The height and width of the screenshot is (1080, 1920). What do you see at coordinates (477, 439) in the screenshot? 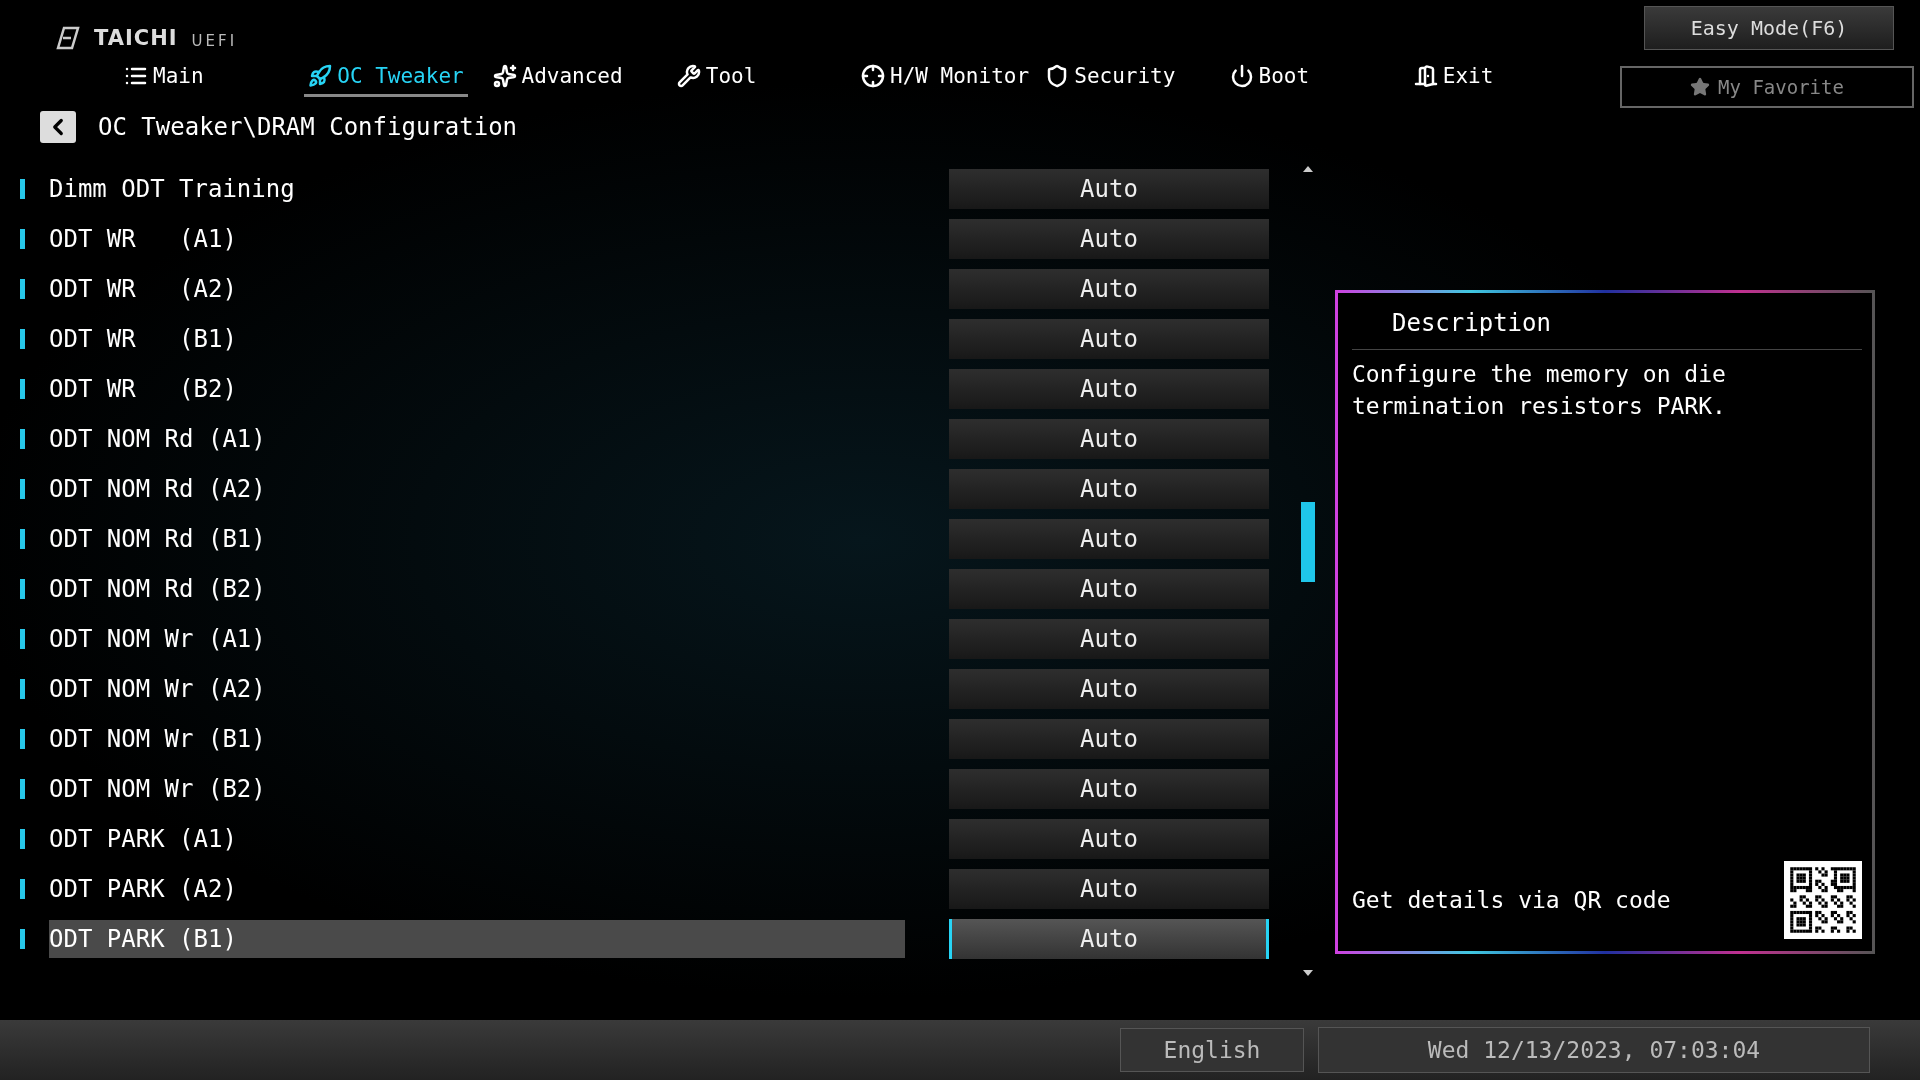
I see `setting-label: ODT NOM Rd (A1)` at bounding box center [477, 439].